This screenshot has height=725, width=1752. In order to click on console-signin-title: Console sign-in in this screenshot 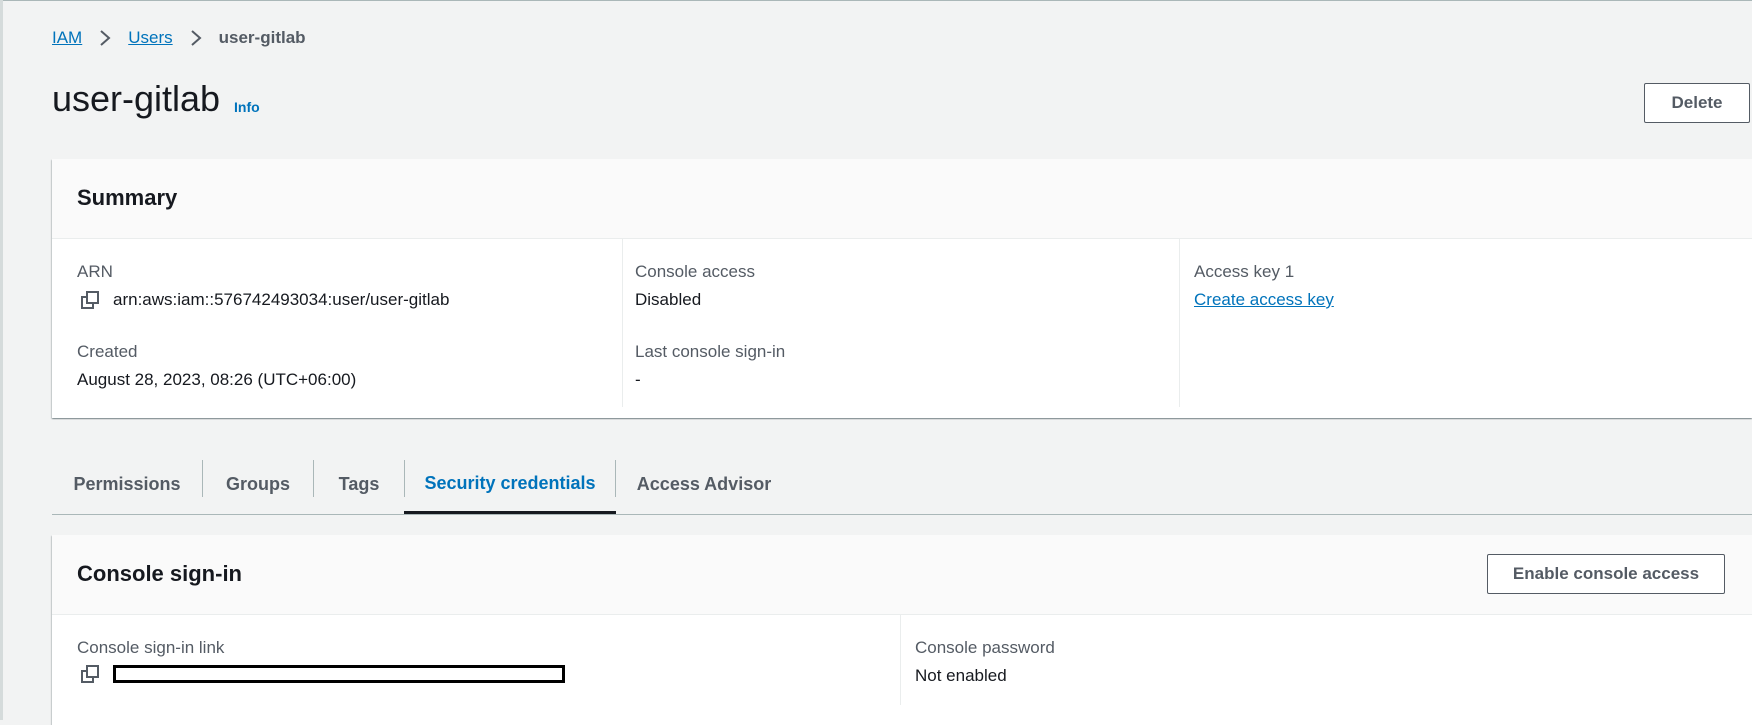, I will do `click(159, 573)`.